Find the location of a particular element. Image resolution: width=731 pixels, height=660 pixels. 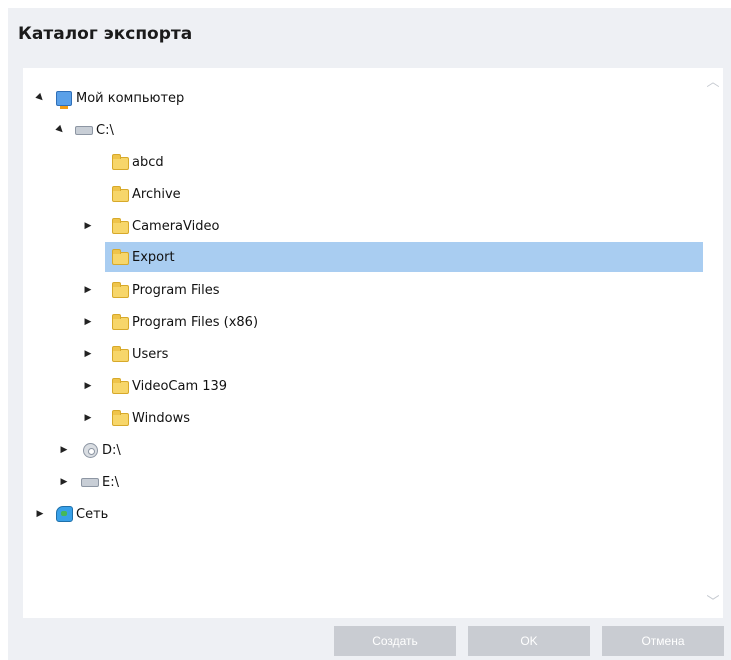

tree-item-label: abcd is located at coordinates (148, 162).